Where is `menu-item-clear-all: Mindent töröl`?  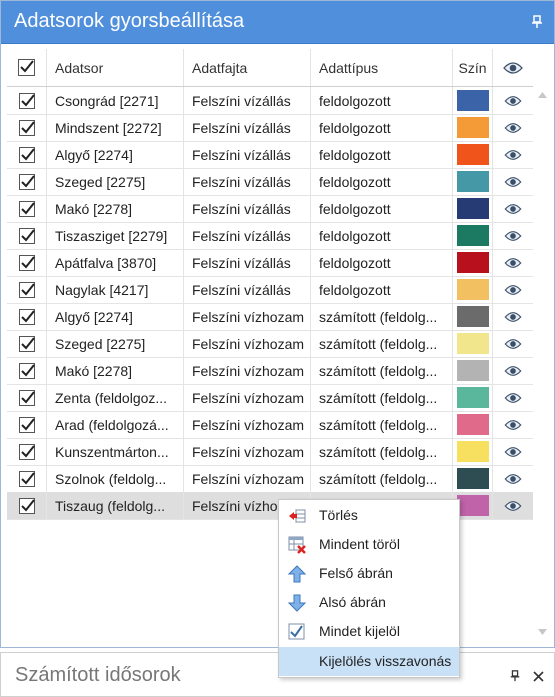 menu-item-clear-all: Mindent töröl is located at coordinates (369, 544).